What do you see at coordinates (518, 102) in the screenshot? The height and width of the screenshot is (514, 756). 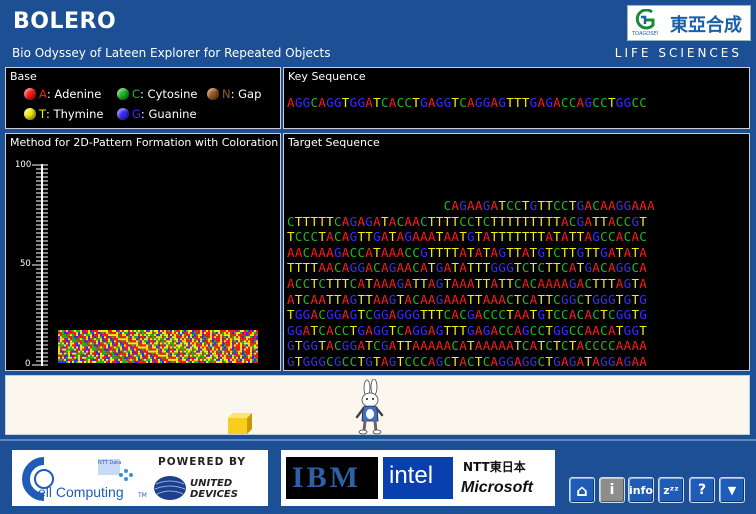 I see `key-base: T` at bounding box center [518, 102].